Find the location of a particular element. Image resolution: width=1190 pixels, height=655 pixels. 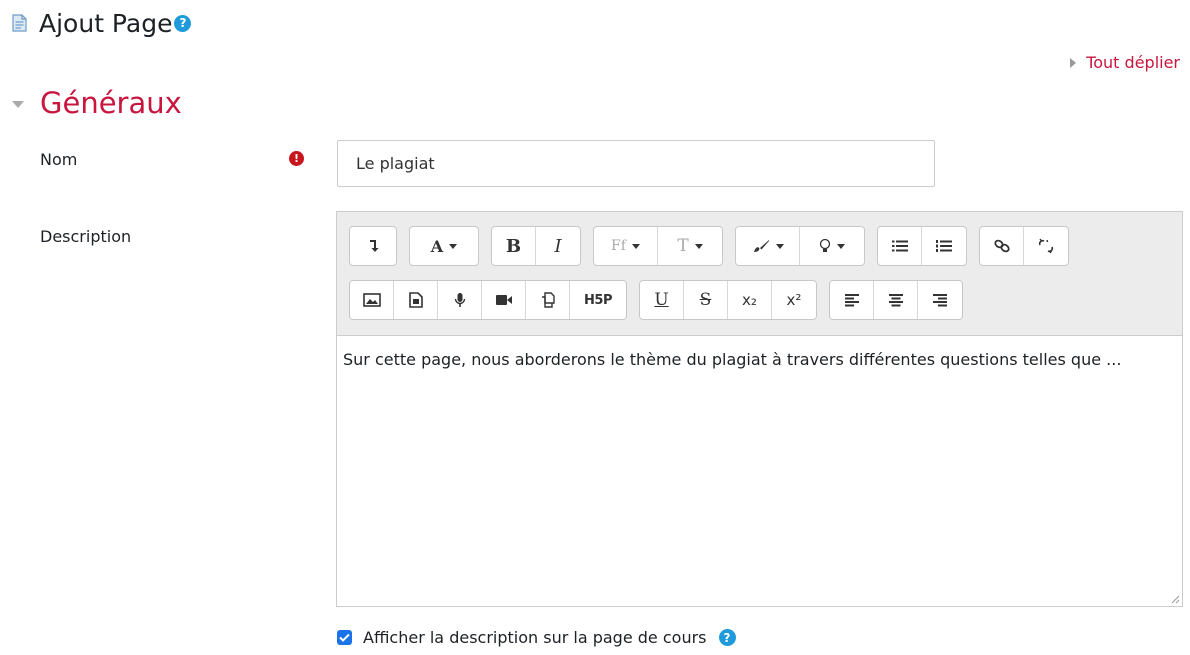

h5p-button: H5P is located at coordinates (598, 300).